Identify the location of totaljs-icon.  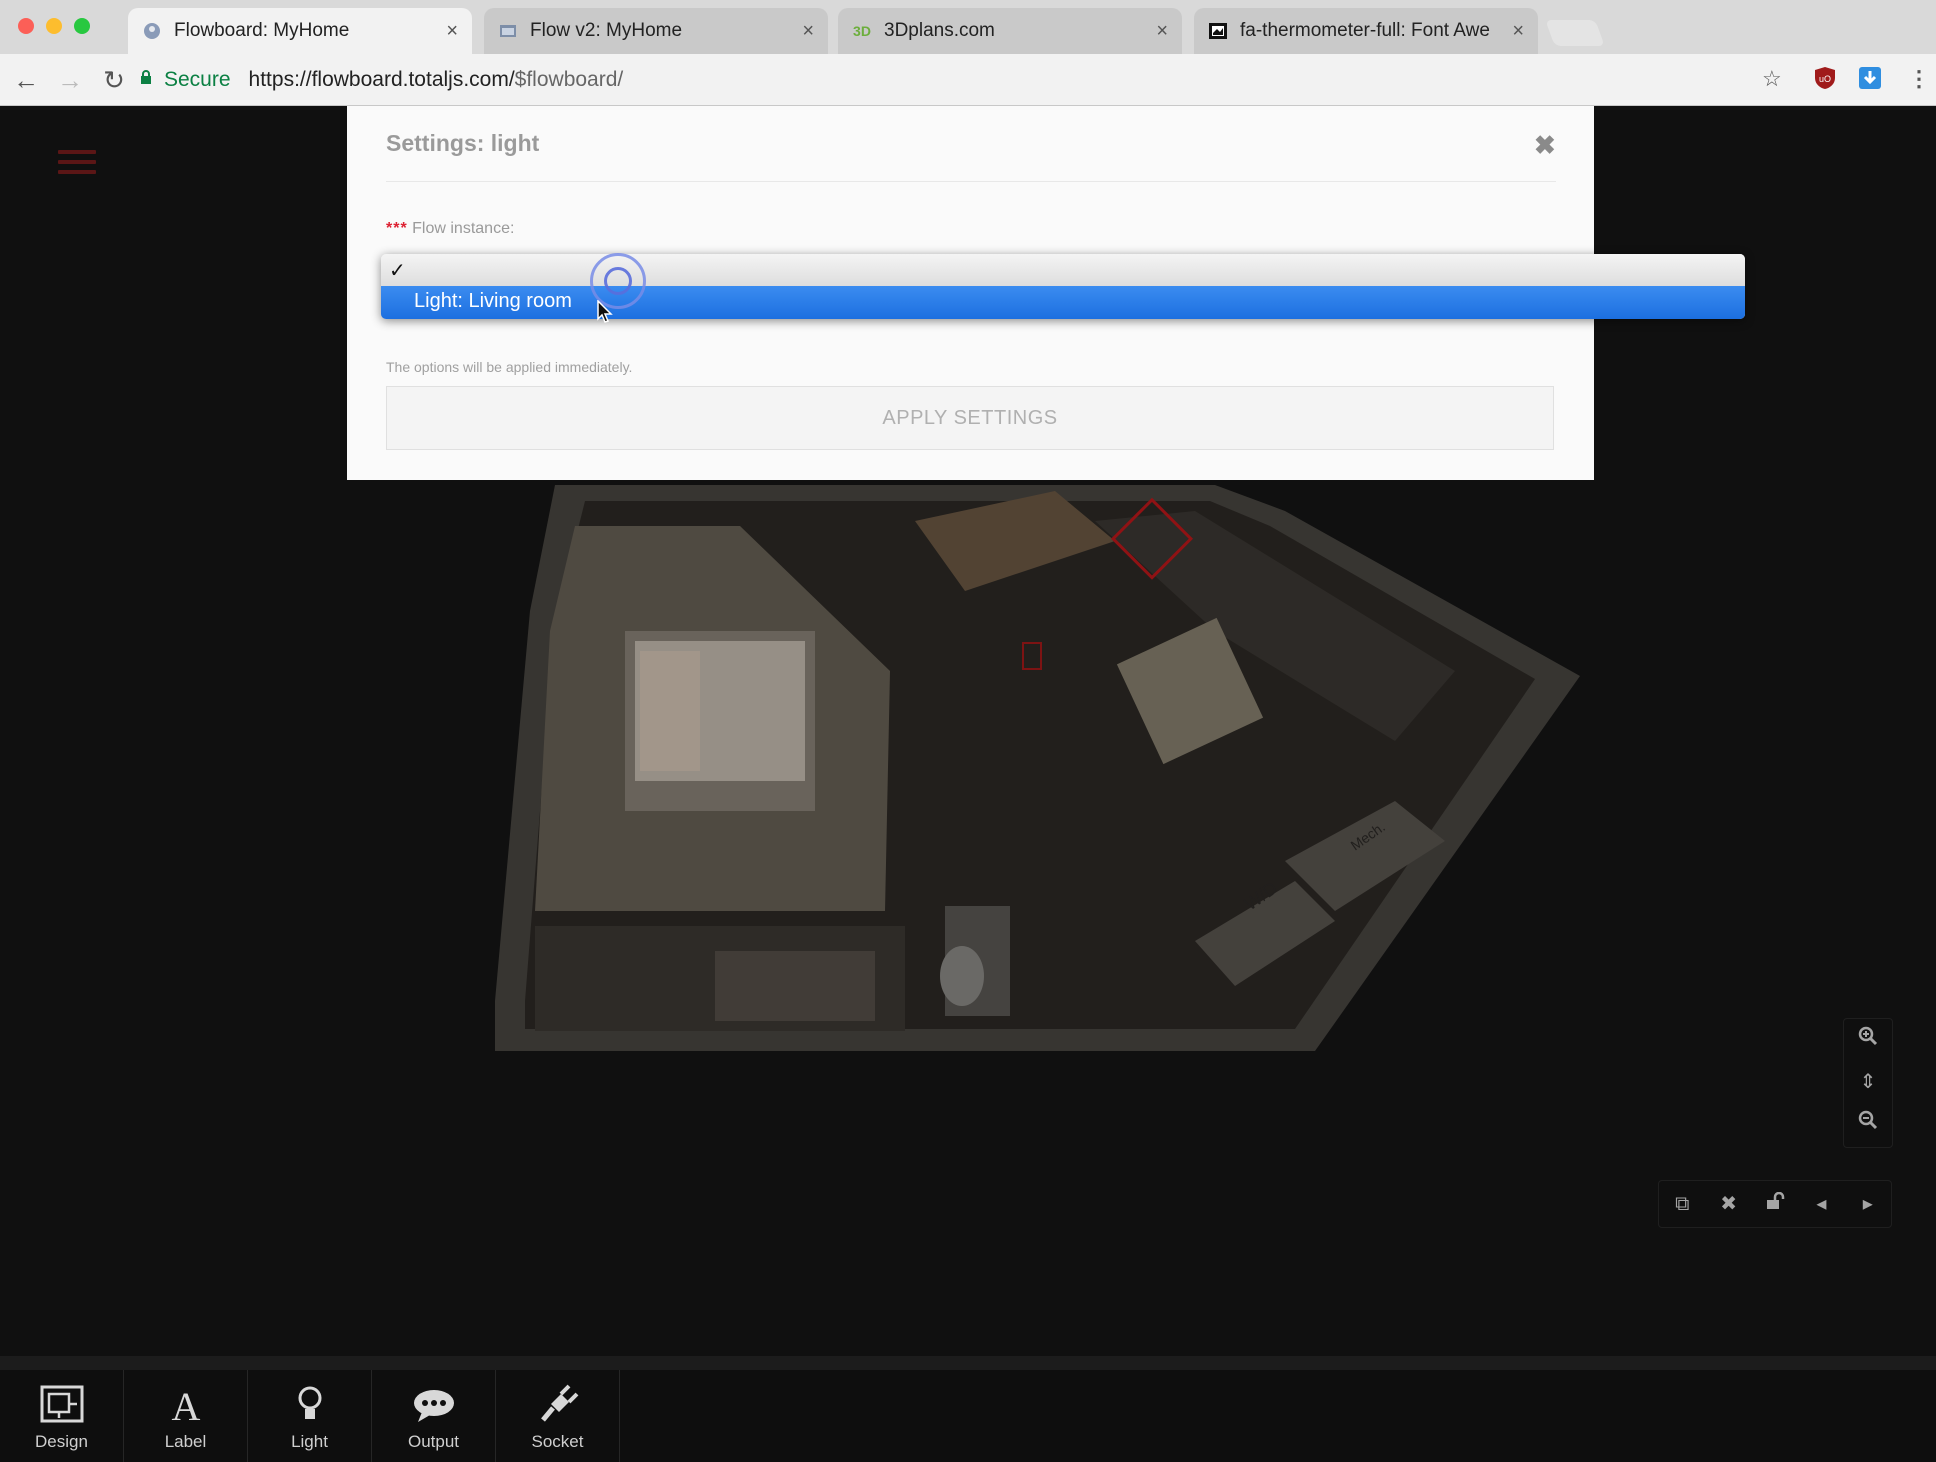
(152, 31).